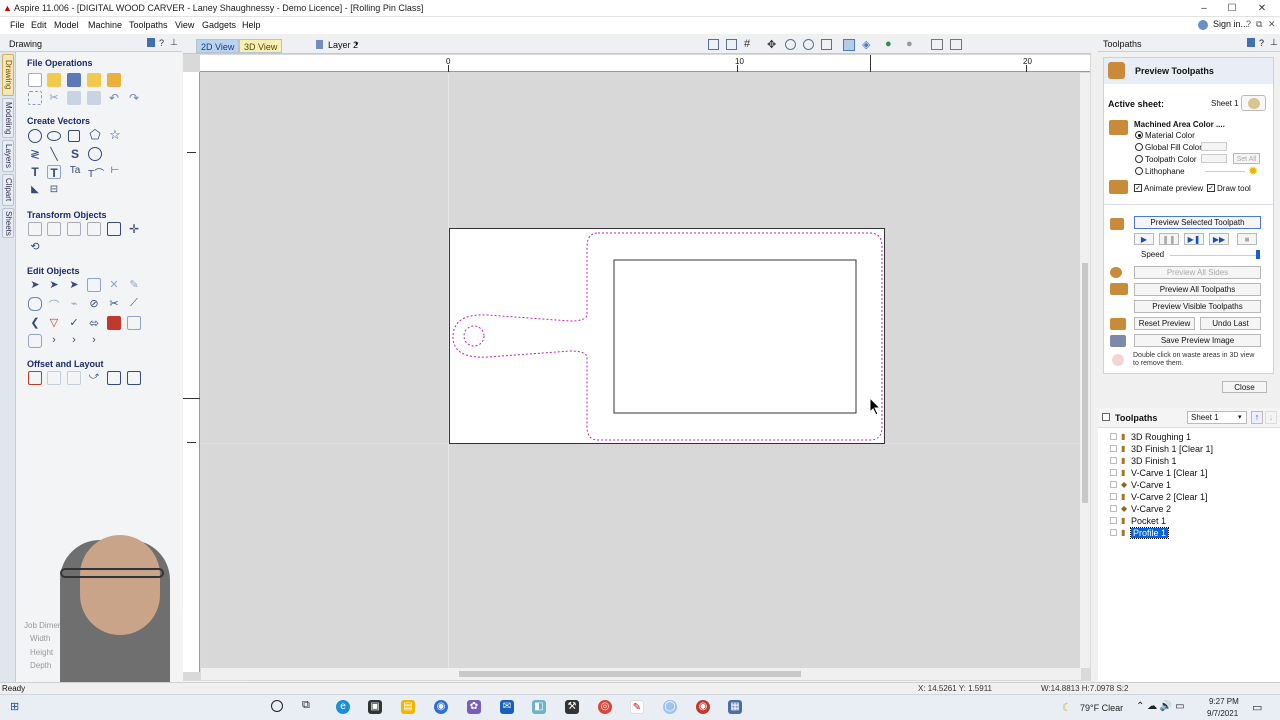 This screenshot has height=720, width=1280. What do you see at coordinates (441, 707) in the screenshot?
I see `chrome-alt-icon: ◉` at bounding box center [441, 707].